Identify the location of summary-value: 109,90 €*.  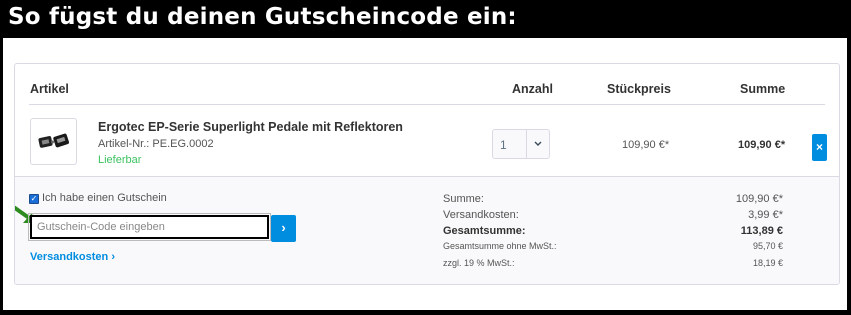
(759, 199).